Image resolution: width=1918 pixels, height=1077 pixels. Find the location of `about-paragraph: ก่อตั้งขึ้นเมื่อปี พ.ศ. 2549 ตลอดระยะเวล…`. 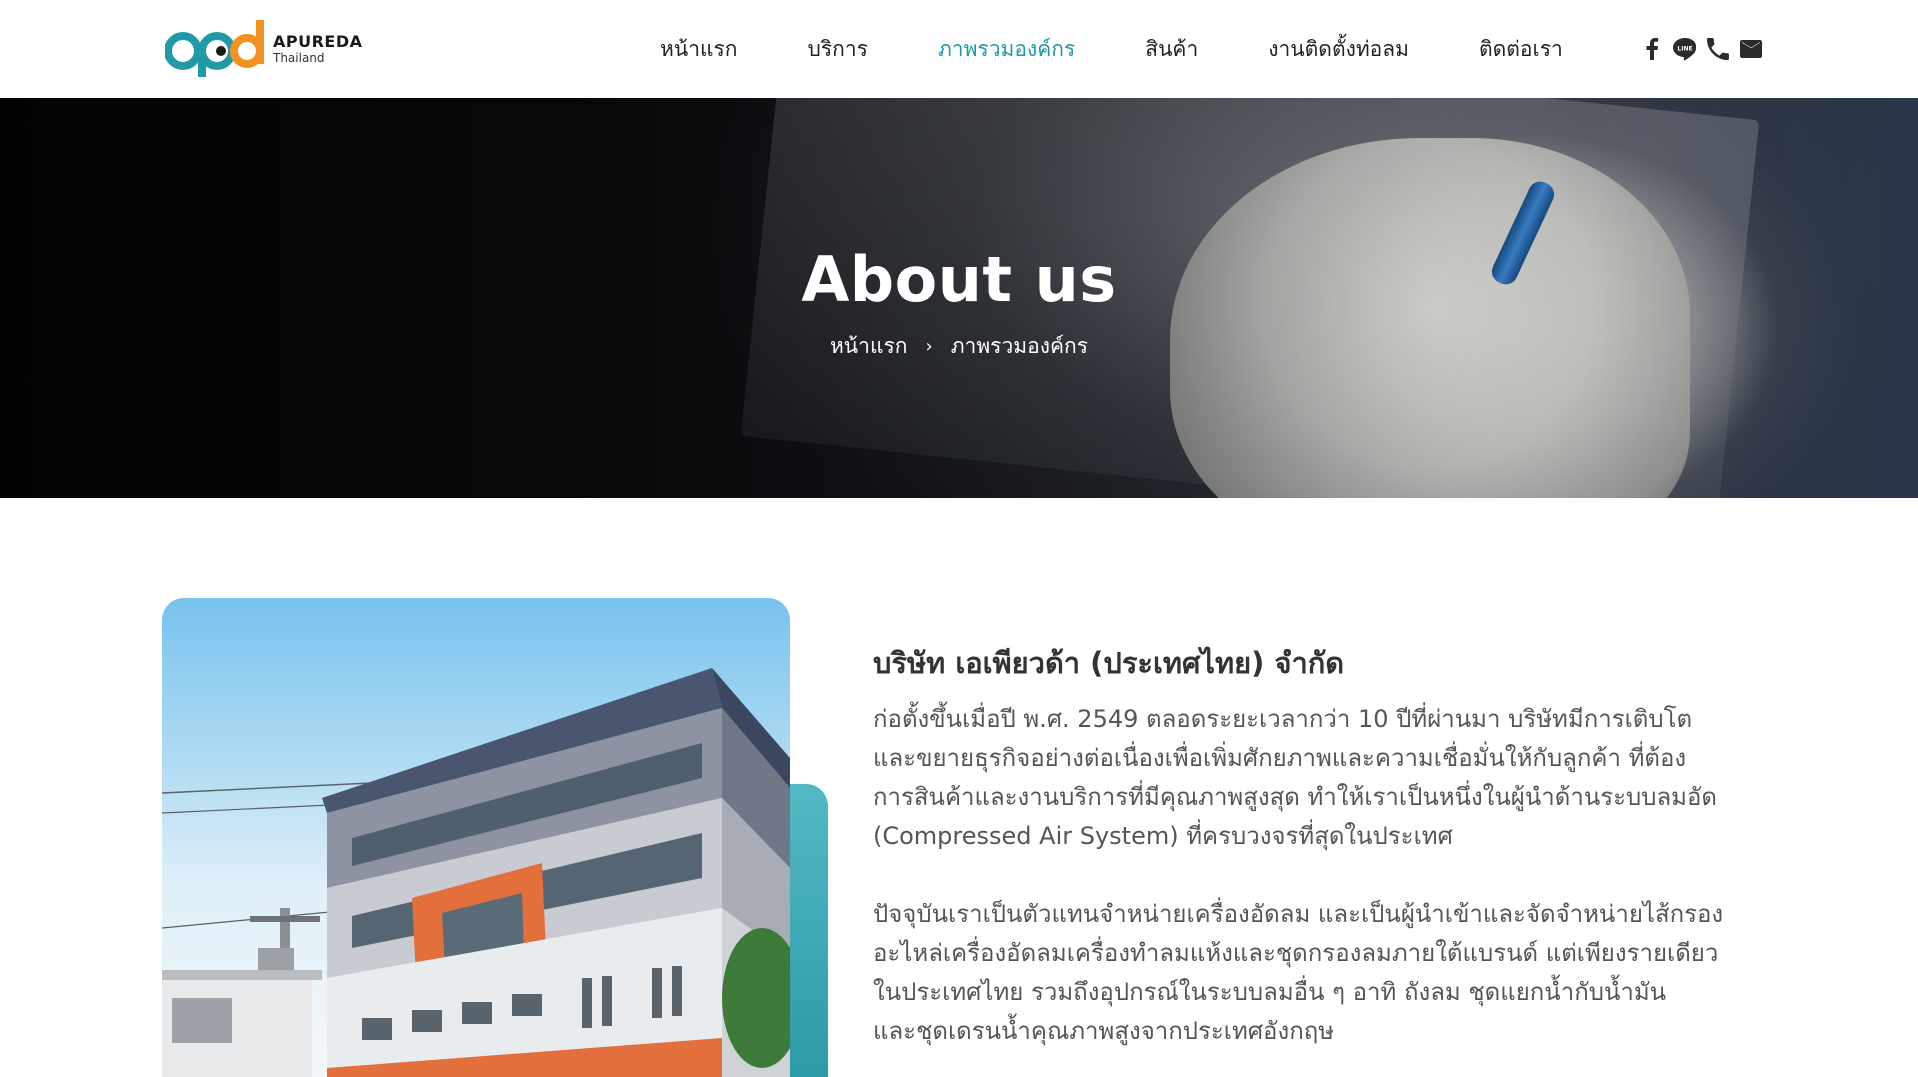

about-paragraph: ก่อตั้งขึ้นเมื่อปี พ.ศ. 2549 ตลอดระยะเวล… is located at coordinates (1295, 777).